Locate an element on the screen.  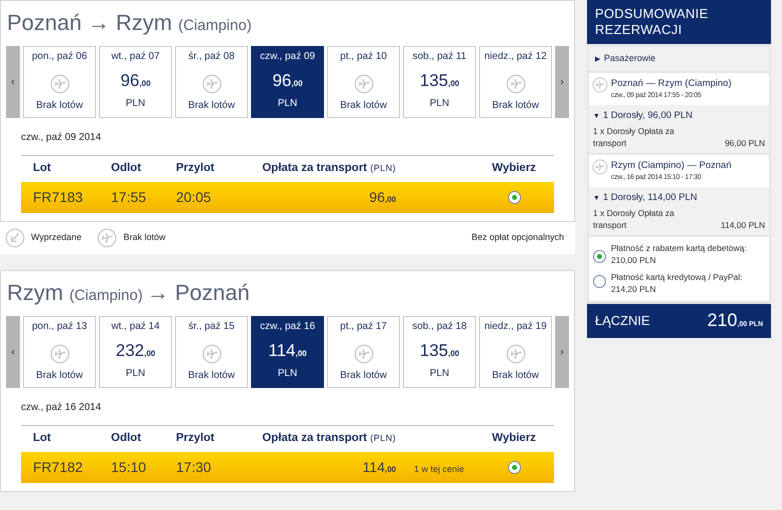
segment-route: Poznań — Rzym (Ciampino) is located at coordinates (671, 83).